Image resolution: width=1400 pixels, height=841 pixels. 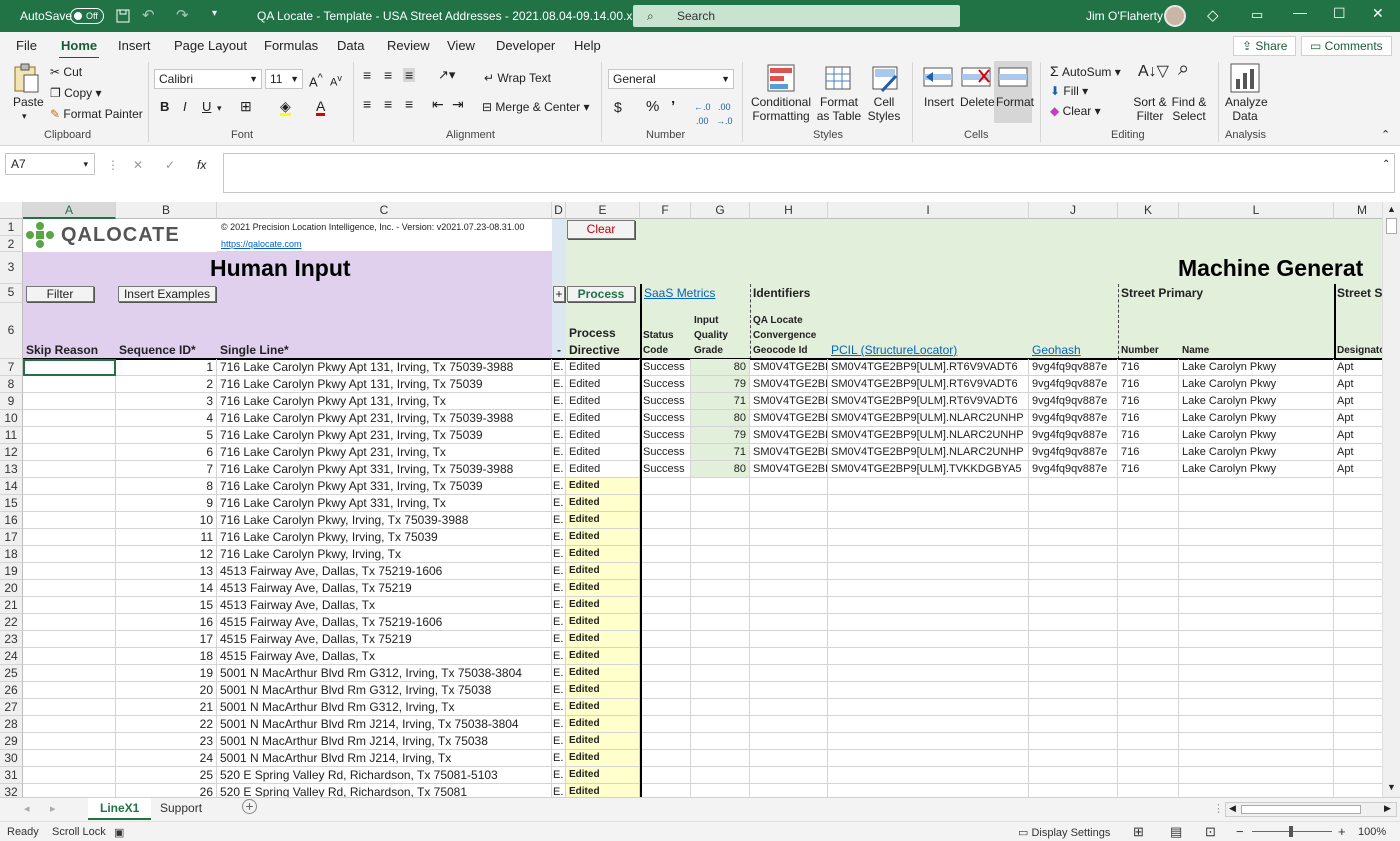 What do you see at coordinates (284, 79) in the screenshot?
I see `font-size-combo: 11▼` at bounding box center [284, 79].